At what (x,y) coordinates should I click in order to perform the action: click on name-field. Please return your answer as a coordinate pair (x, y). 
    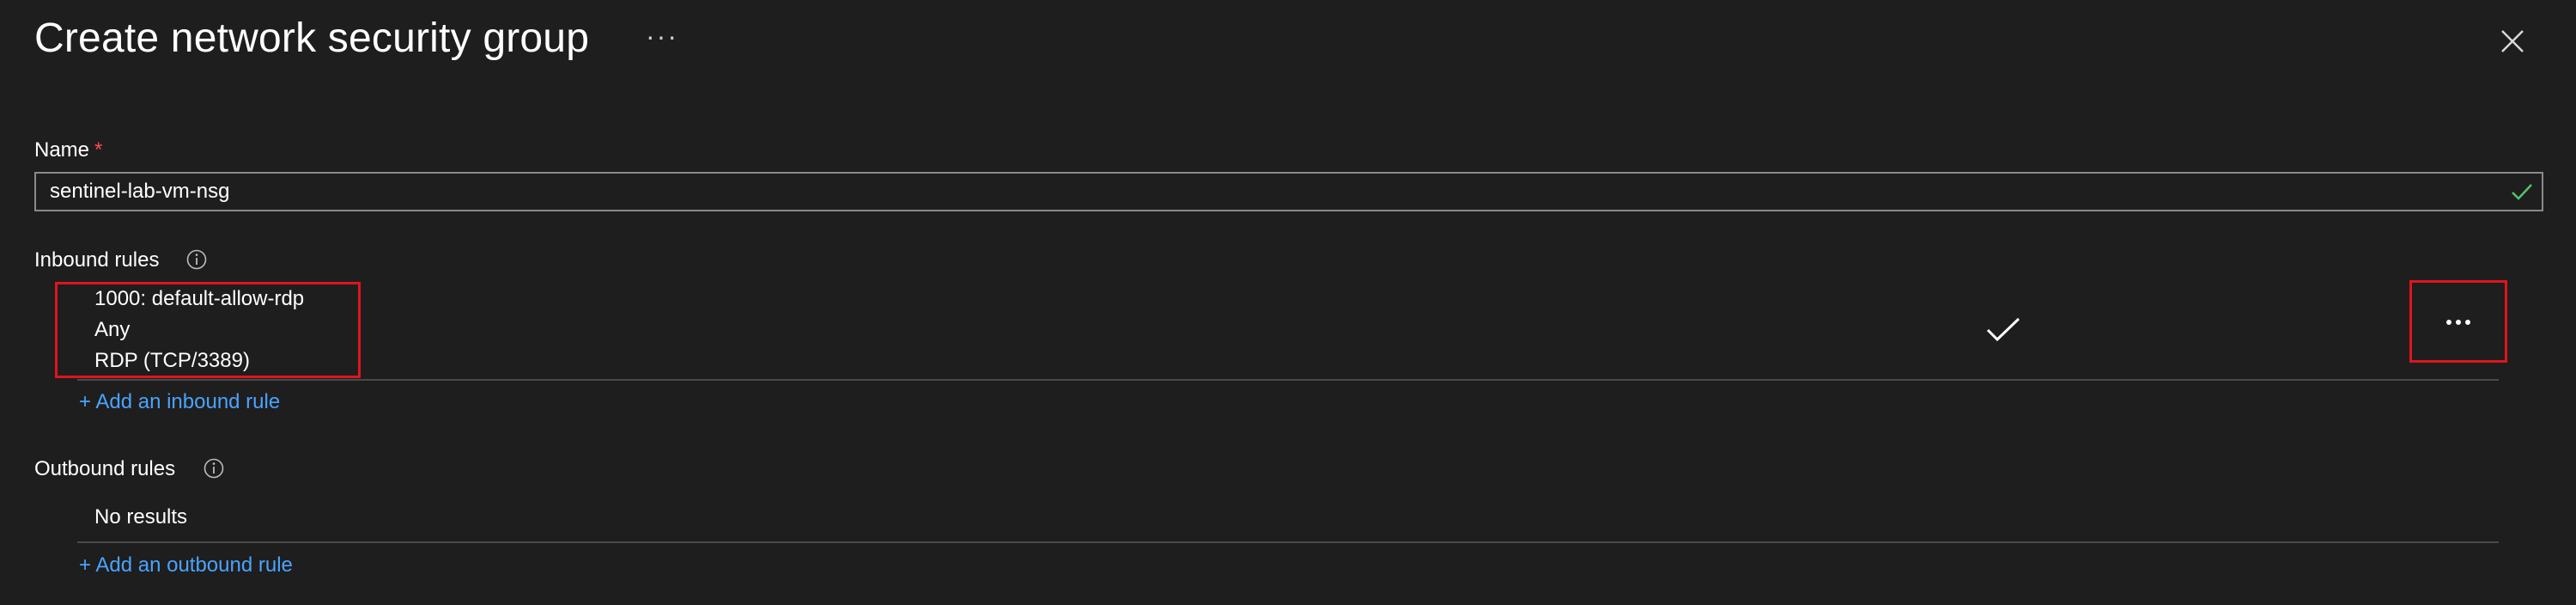
    Looking at the image, I should click on (1288, 191).